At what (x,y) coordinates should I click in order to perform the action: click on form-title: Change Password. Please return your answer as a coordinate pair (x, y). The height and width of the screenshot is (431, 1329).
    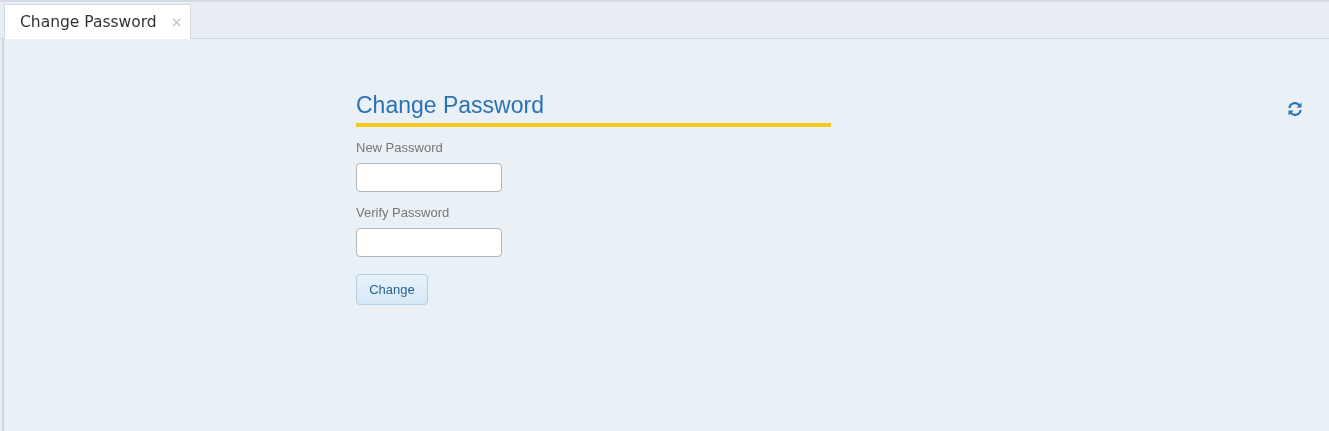
    Looking at the image, I should click on (593, 109).